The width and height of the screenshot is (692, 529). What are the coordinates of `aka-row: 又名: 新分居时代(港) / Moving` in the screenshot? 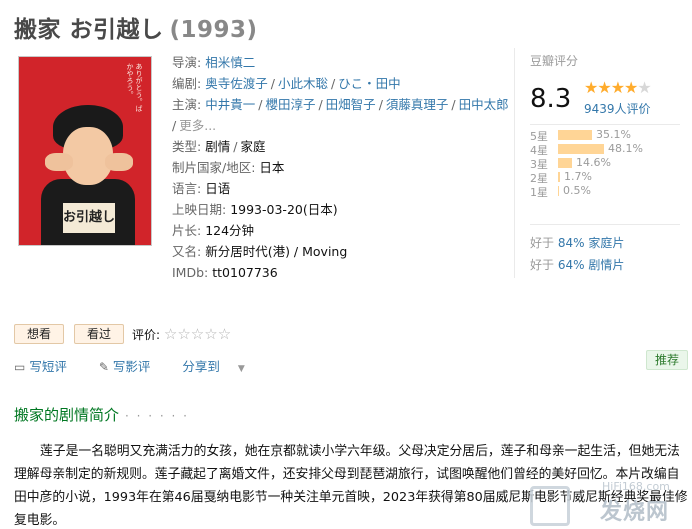 It's located at (337, 251).